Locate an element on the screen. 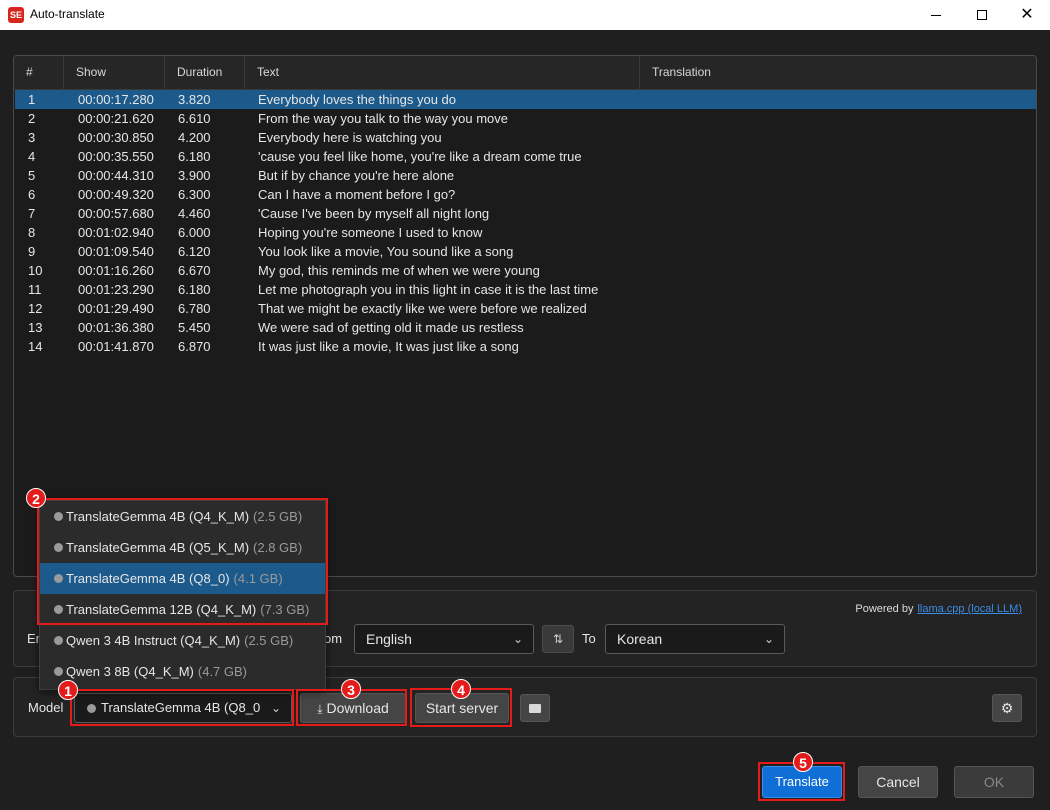 This screenshot has width=1050, height=810. row-text: Can I have a moment before I go? is located at coordinates (357, 194).